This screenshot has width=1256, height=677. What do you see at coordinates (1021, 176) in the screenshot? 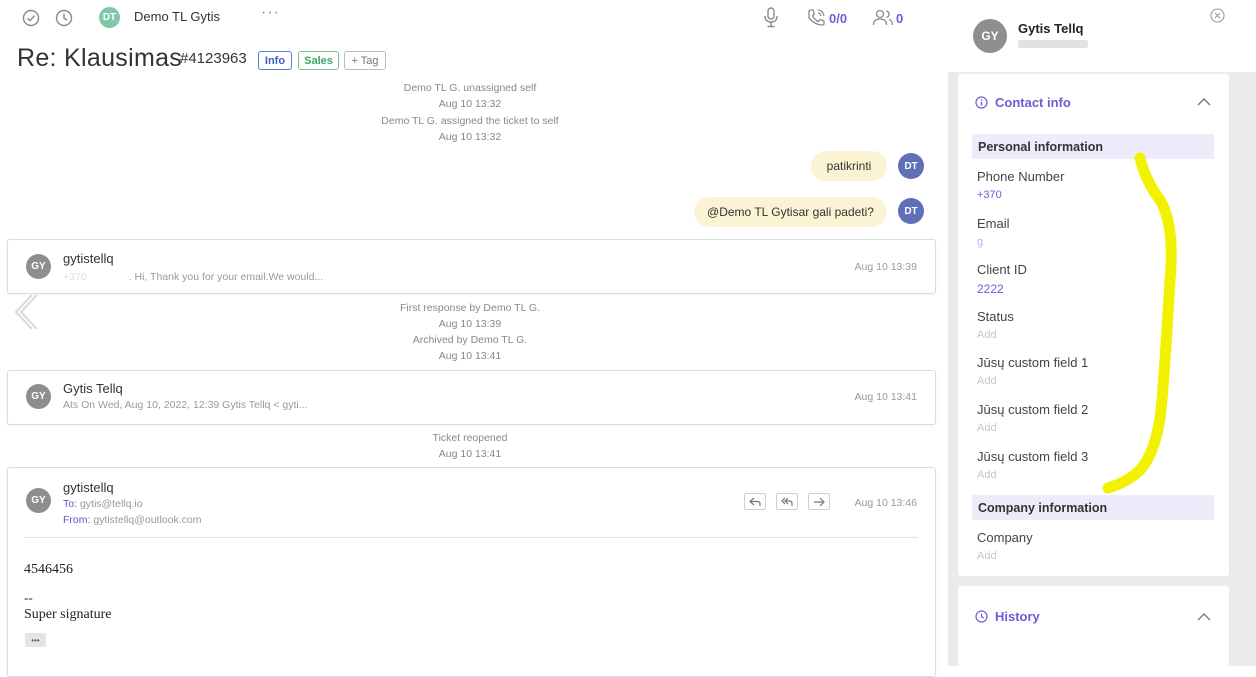
I see `field-label: Phone Number` at bounding box center [1021, 176].